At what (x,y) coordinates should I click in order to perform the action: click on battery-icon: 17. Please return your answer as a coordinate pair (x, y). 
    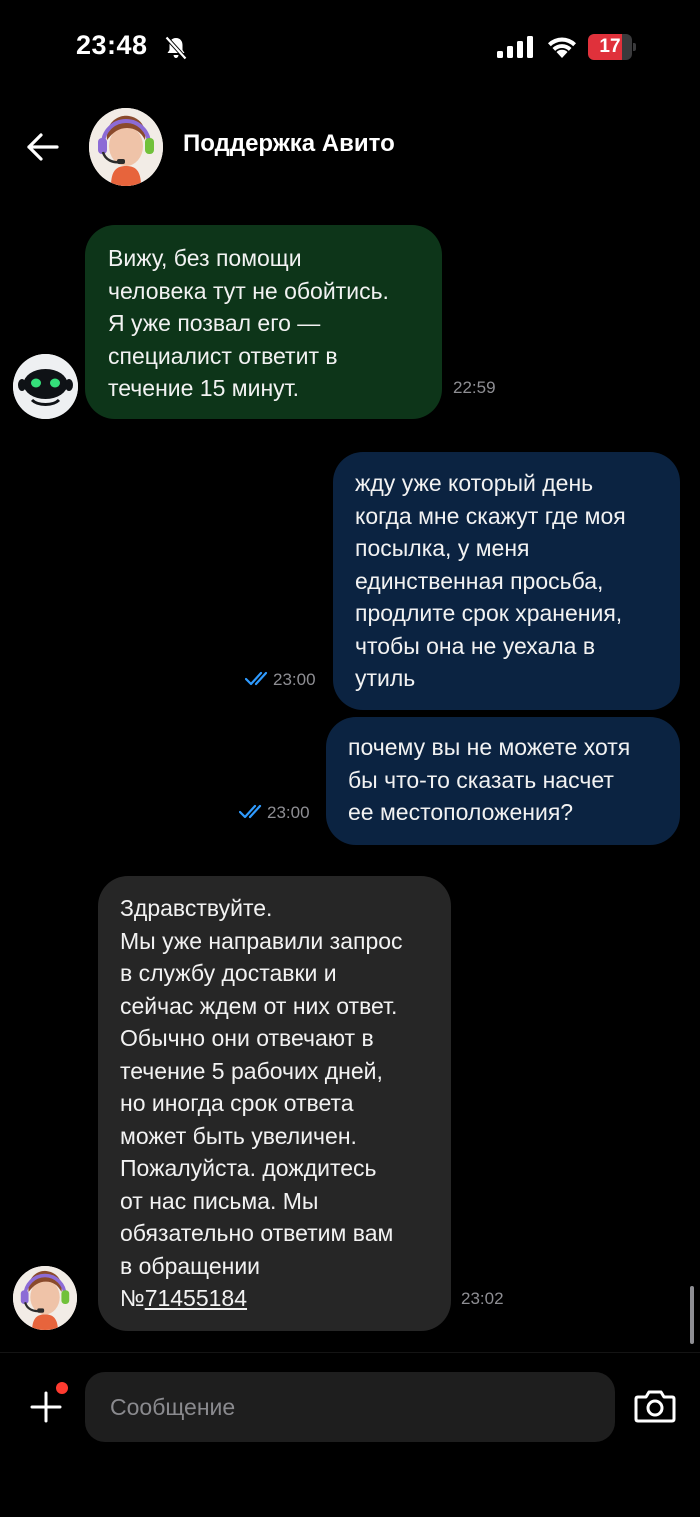
    Looking at the image, I should click on (612, 47).